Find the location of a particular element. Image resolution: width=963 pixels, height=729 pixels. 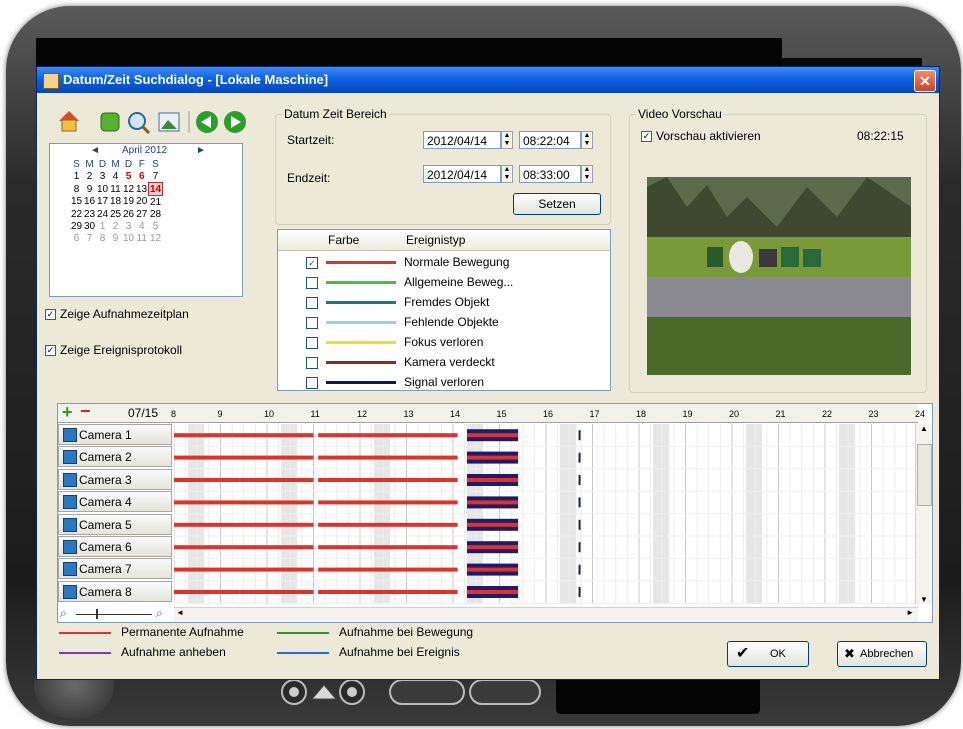

camera-row-label: Camera 4 is located at coordinates (115, 502).